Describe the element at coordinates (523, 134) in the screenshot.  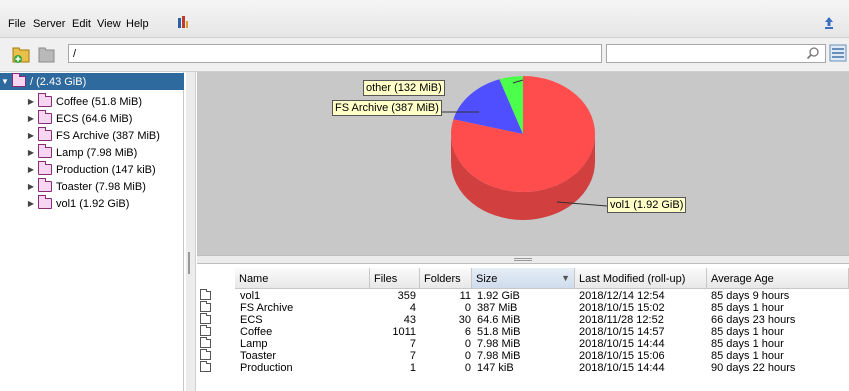
I see `pie-top` at that location.